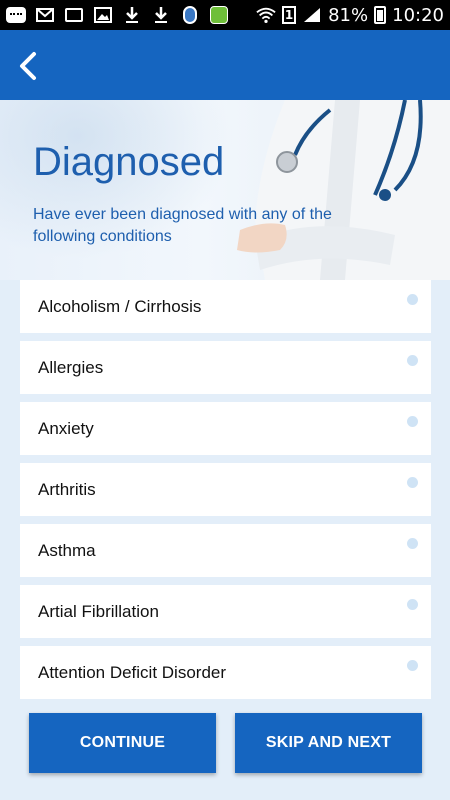 Image resolution: width=450 pixels, height=800 pixels. Describe the element at coordinates (190, 15) in the screenshot. I see `location-icon` at that location.